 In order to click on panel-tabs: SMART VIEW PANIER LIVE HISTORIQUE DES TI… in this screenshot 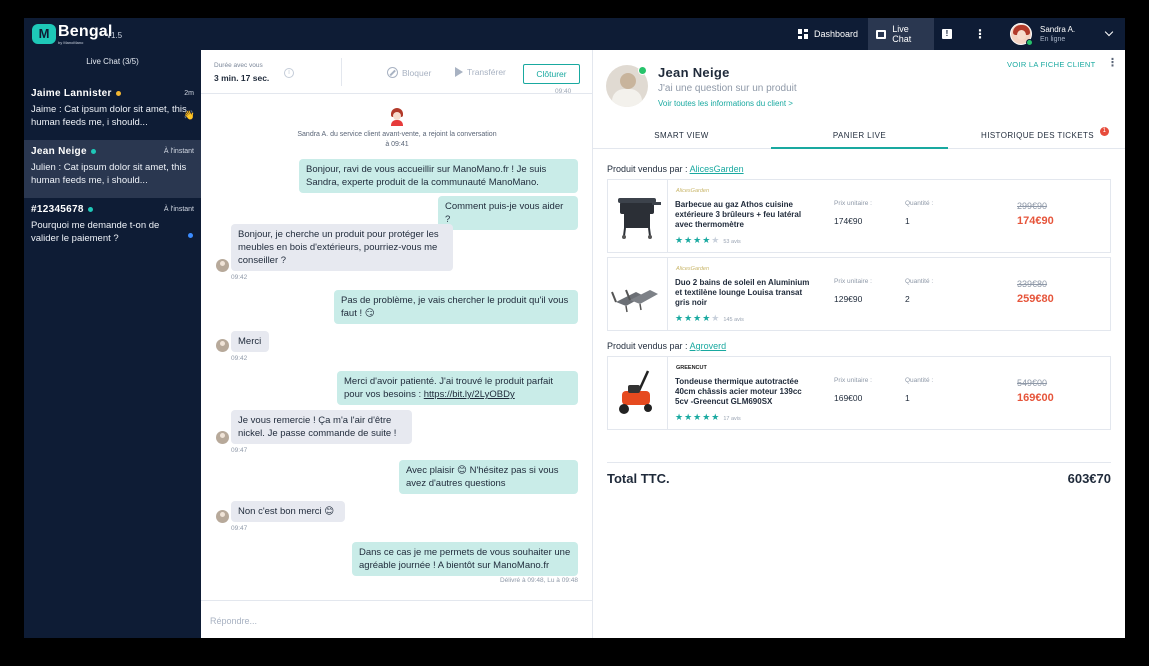, I will do `click(859, 136)`.